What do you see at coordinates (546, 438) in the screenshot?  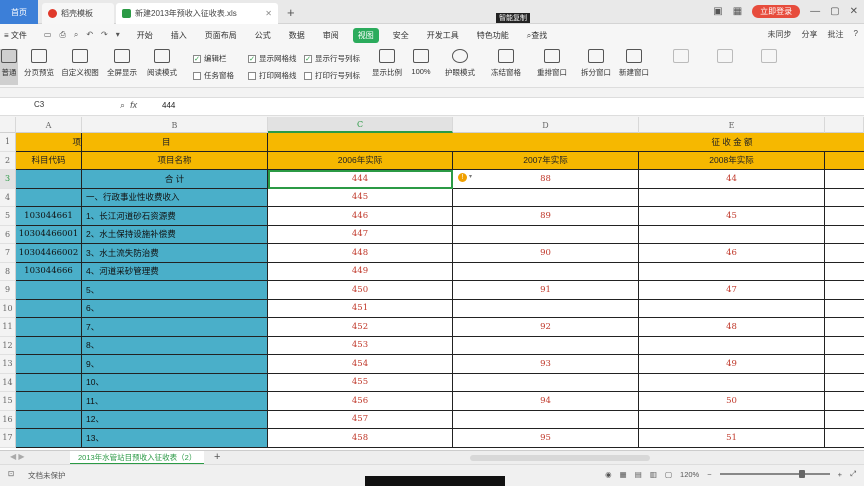 I see `cell-2007: 95` at bounding box center [546, 438].